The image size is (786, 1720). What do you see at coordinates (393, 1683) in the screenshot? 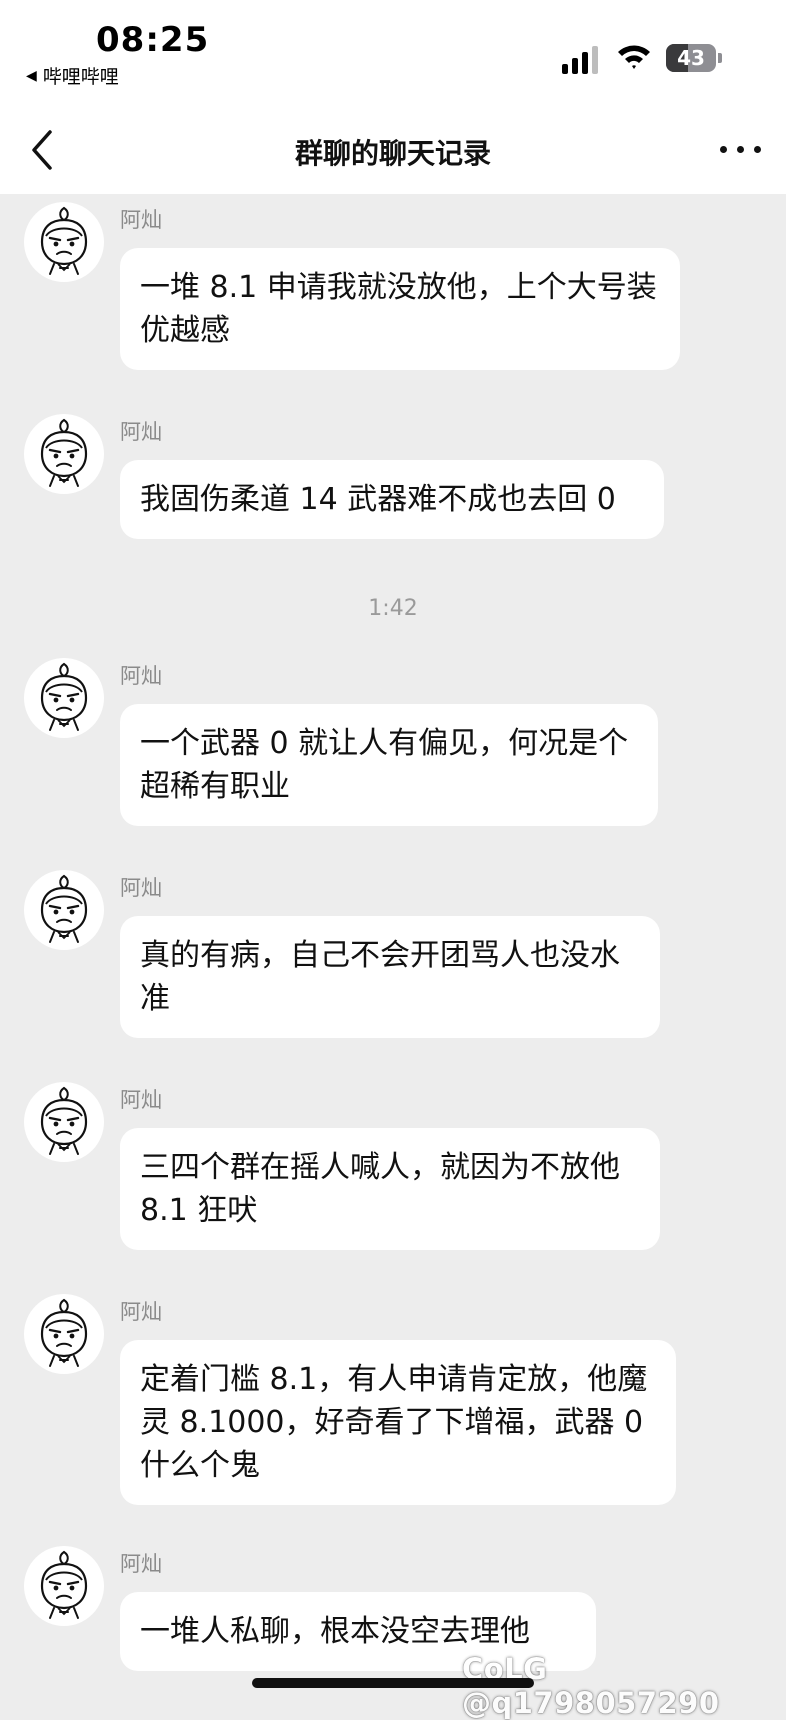
I see `home-indicator` at bounding box center [393, 1683].